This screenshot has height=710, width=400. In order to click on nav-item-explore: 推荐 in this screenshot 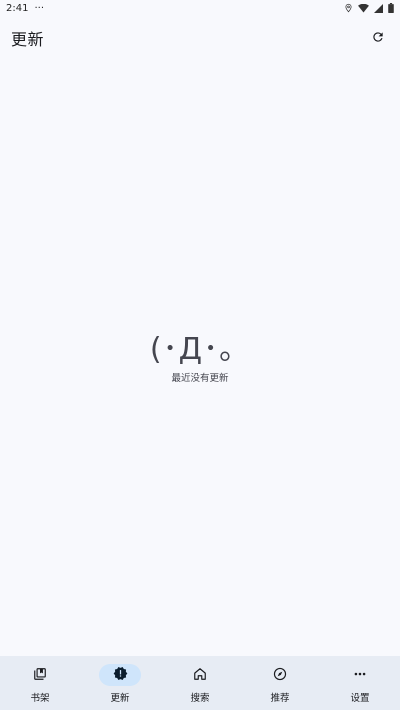, I will do `click(280, 683)`.